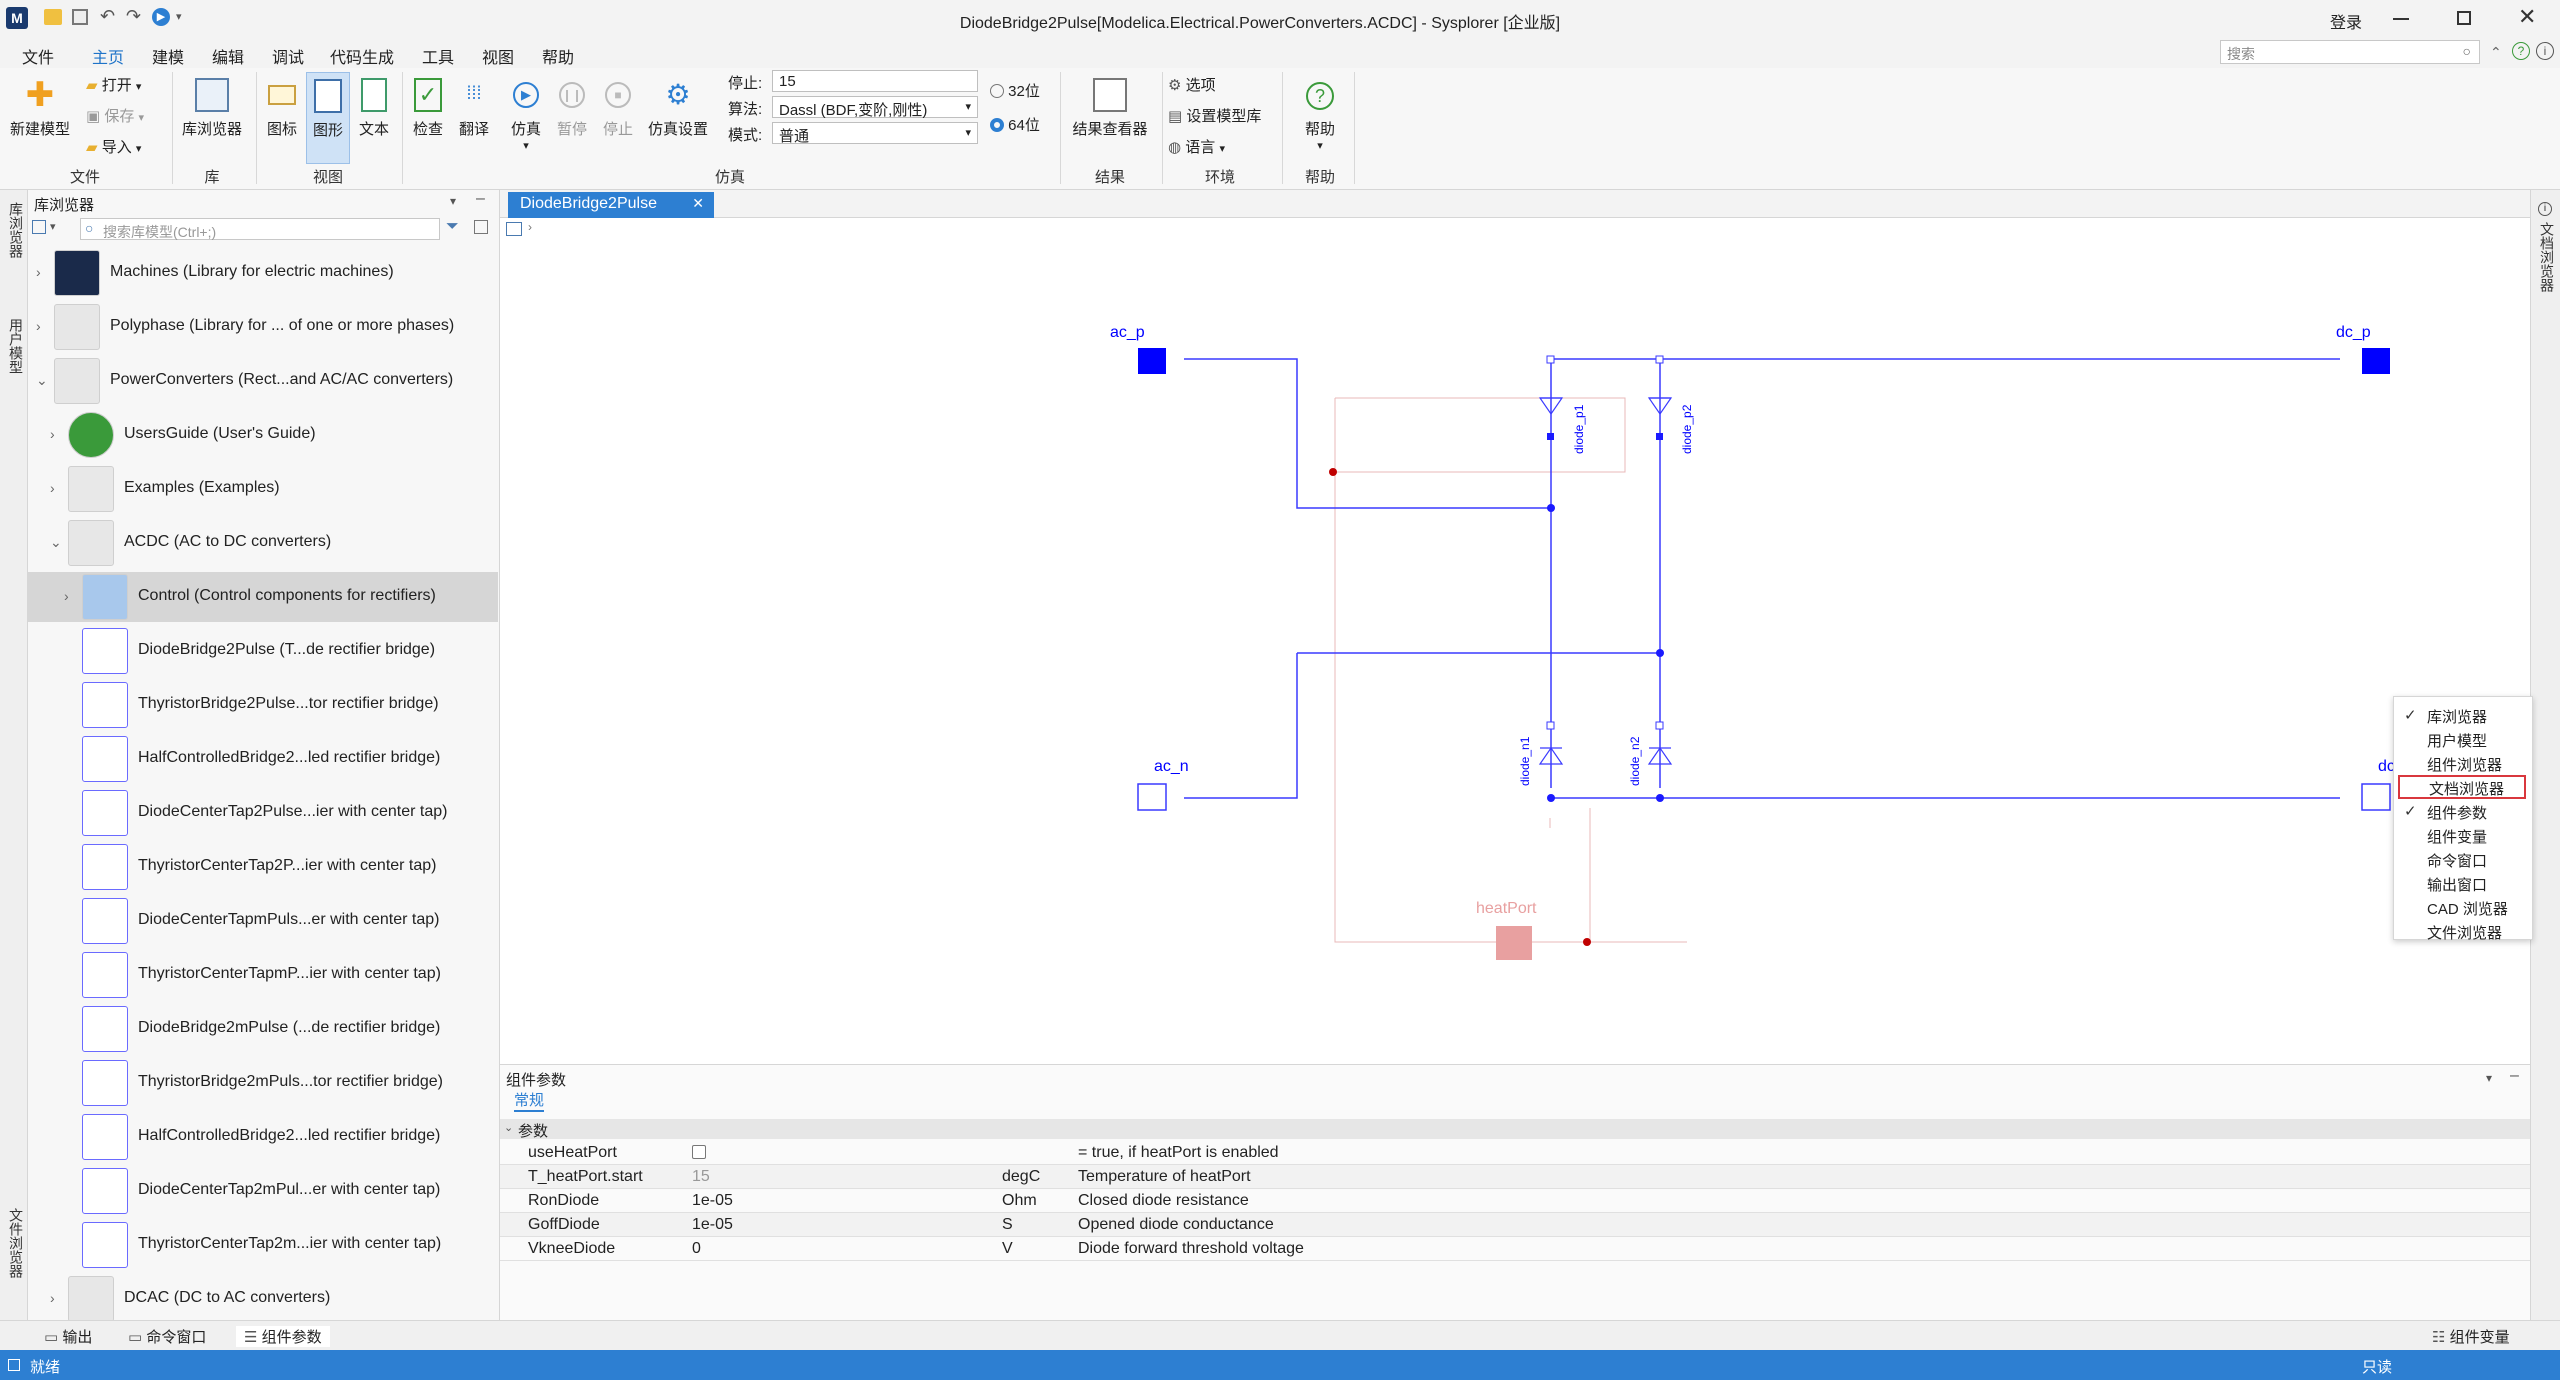 This screenshot has width=2560, height=1380. Describe the element at coordinates (2496, 52) in the screenshot. I see `collapse-ribbon-icon: ⌃` at that location.